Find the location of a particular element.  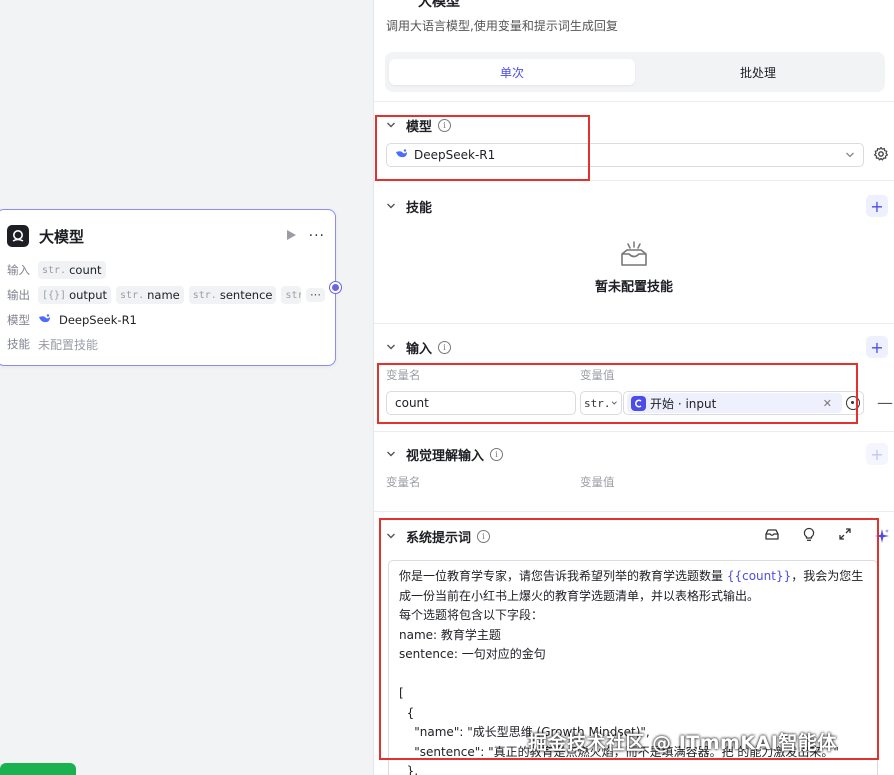

node-input-label: 输入 is located at coordinates (18, 270).